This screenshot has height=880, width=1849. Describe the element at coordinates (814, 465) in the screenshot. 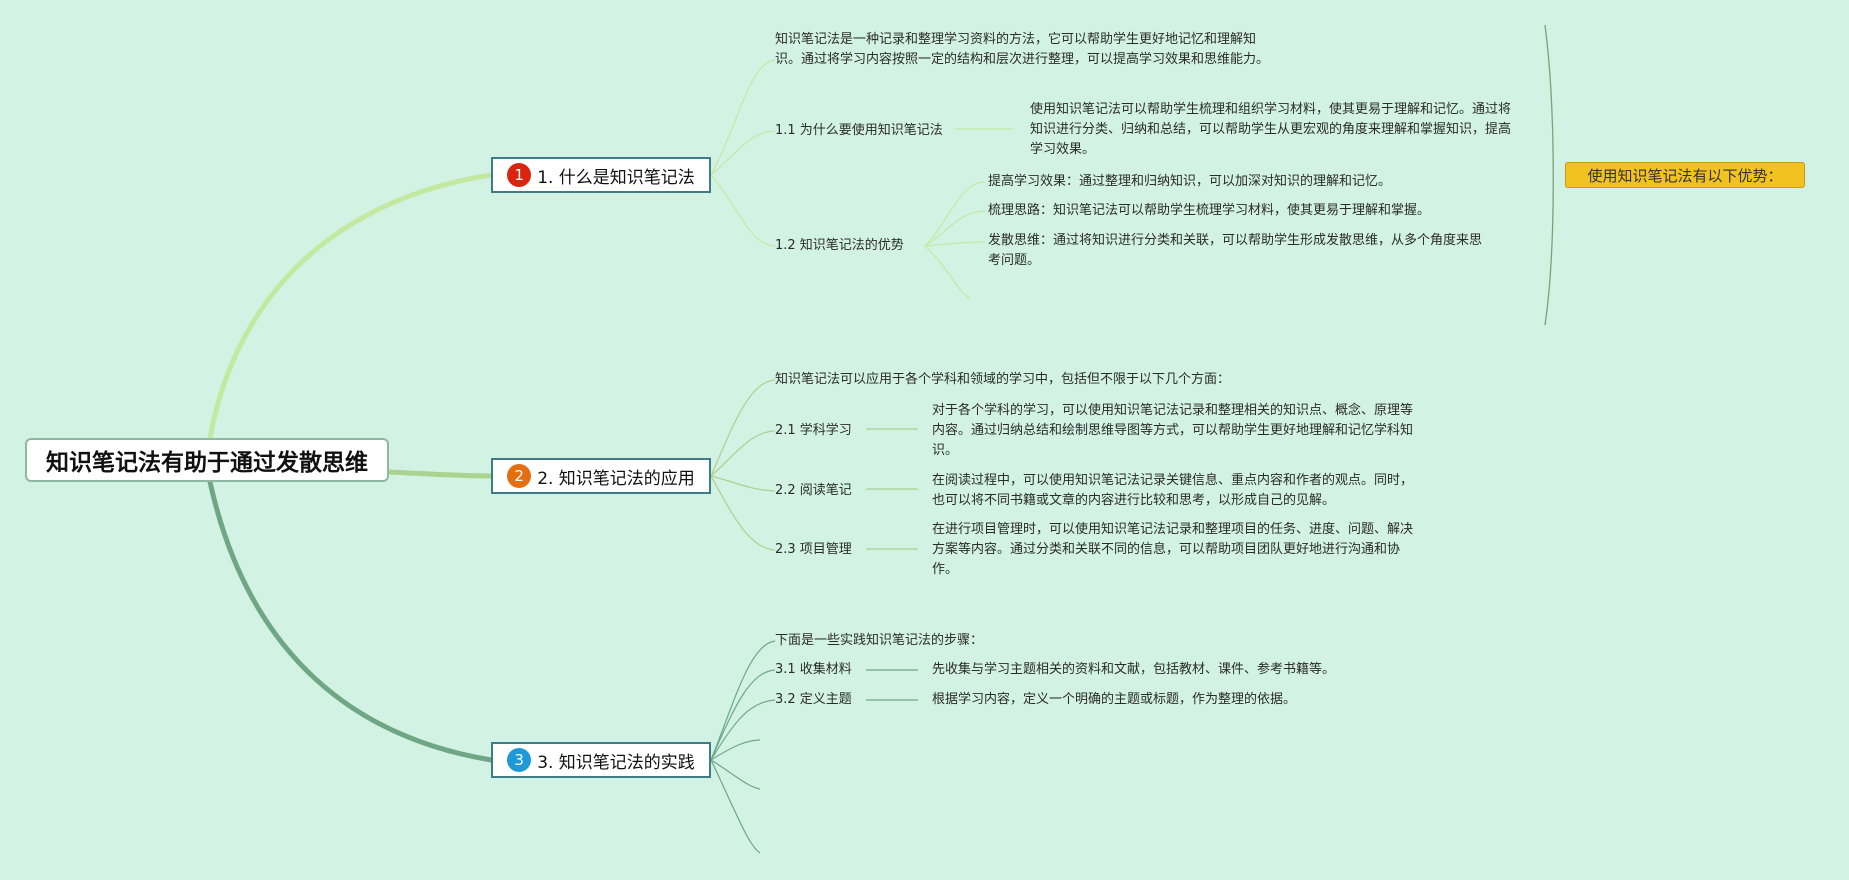

I see `section-2-links` at that location.